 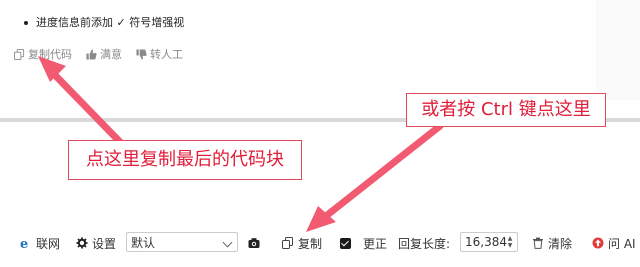 I want to click on reply-length-input: 16,384 ▲ ▼, so click(x=489, y=242).